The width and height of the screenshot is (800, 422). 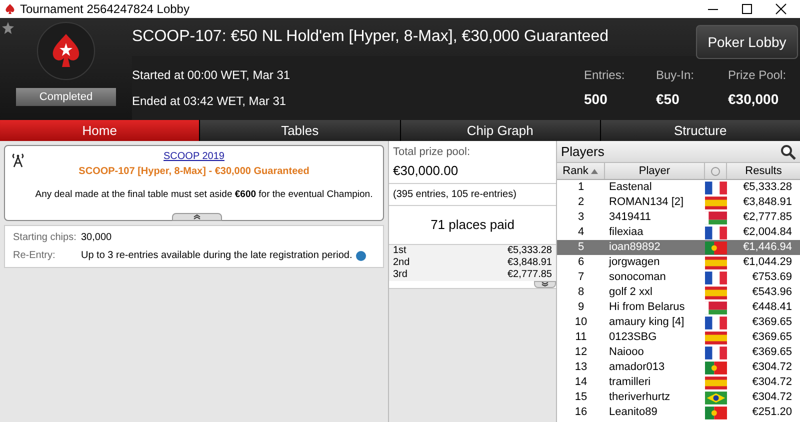 What do you see at coordinates (678, 337) in the screenshot?
I see `player-row: 11 0123SBG €369.65` at bounding box center [678, 337].